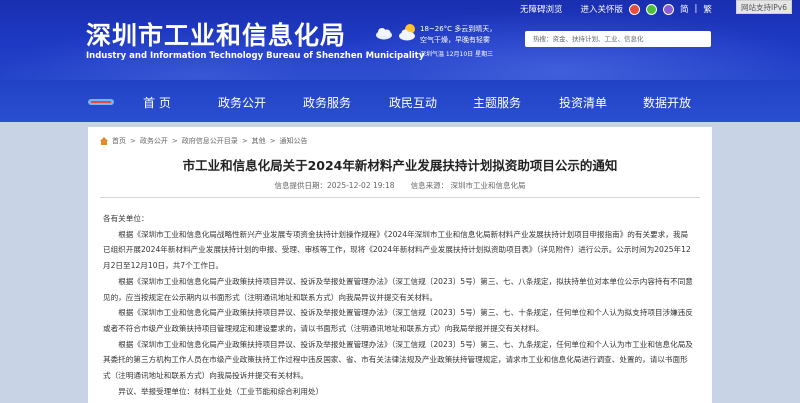 Image resolution: width=800 pixels, height=403 pixels. I want to click on city-logo-icon, so click(101, 102).